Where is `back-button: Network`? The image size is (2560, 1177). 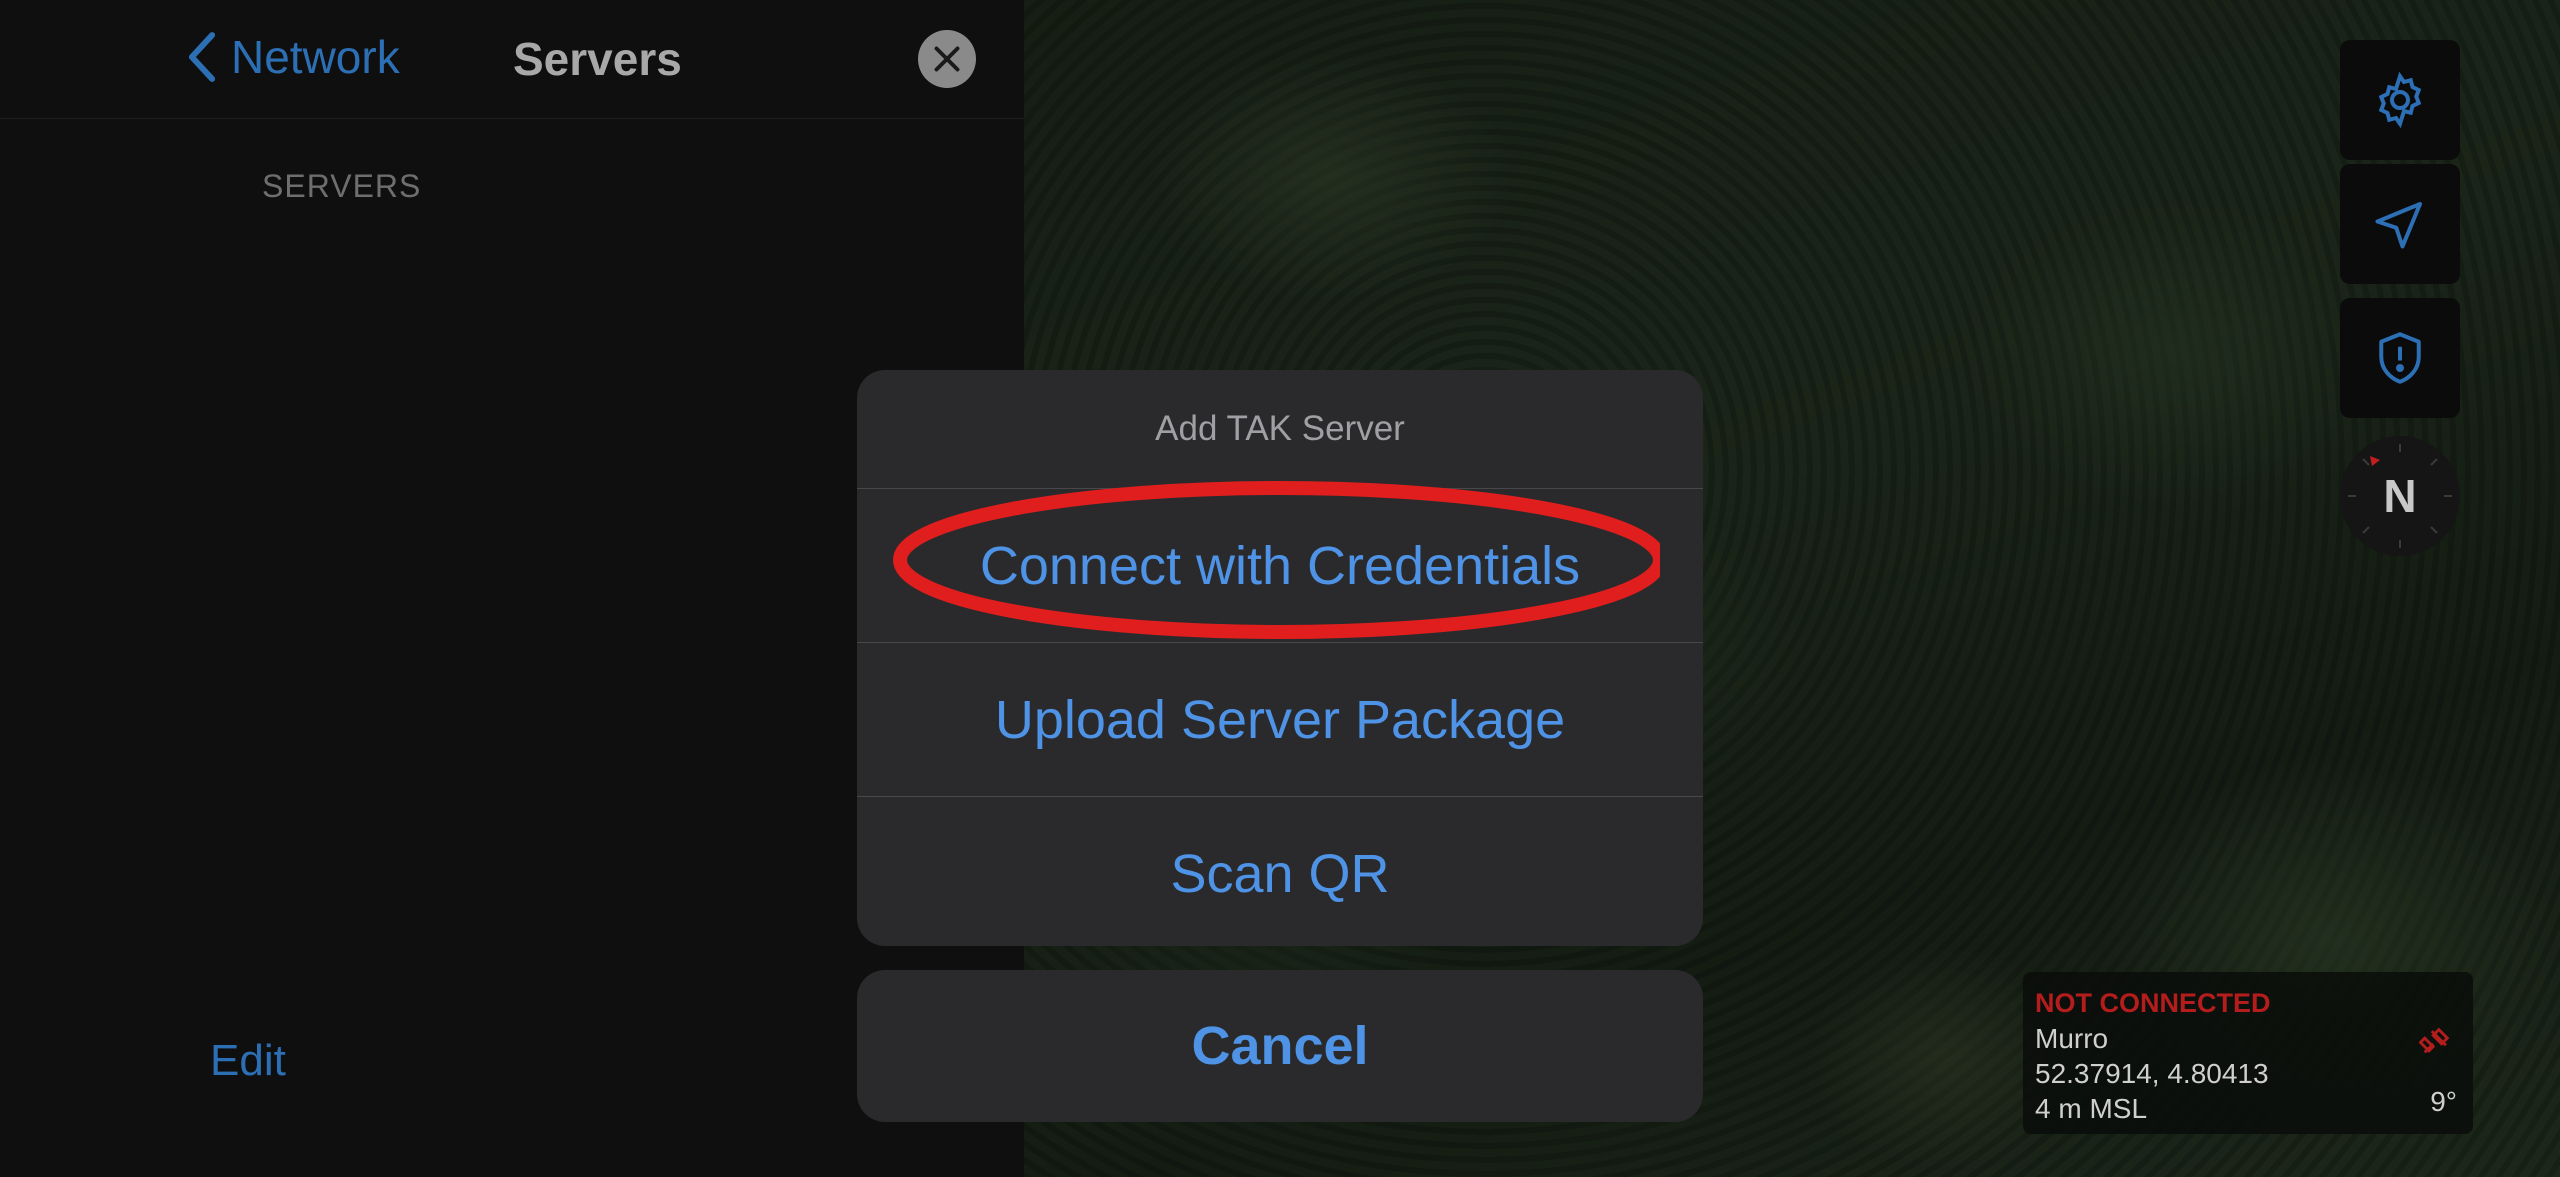
back-button: Network is located at coordinates (292, 57).